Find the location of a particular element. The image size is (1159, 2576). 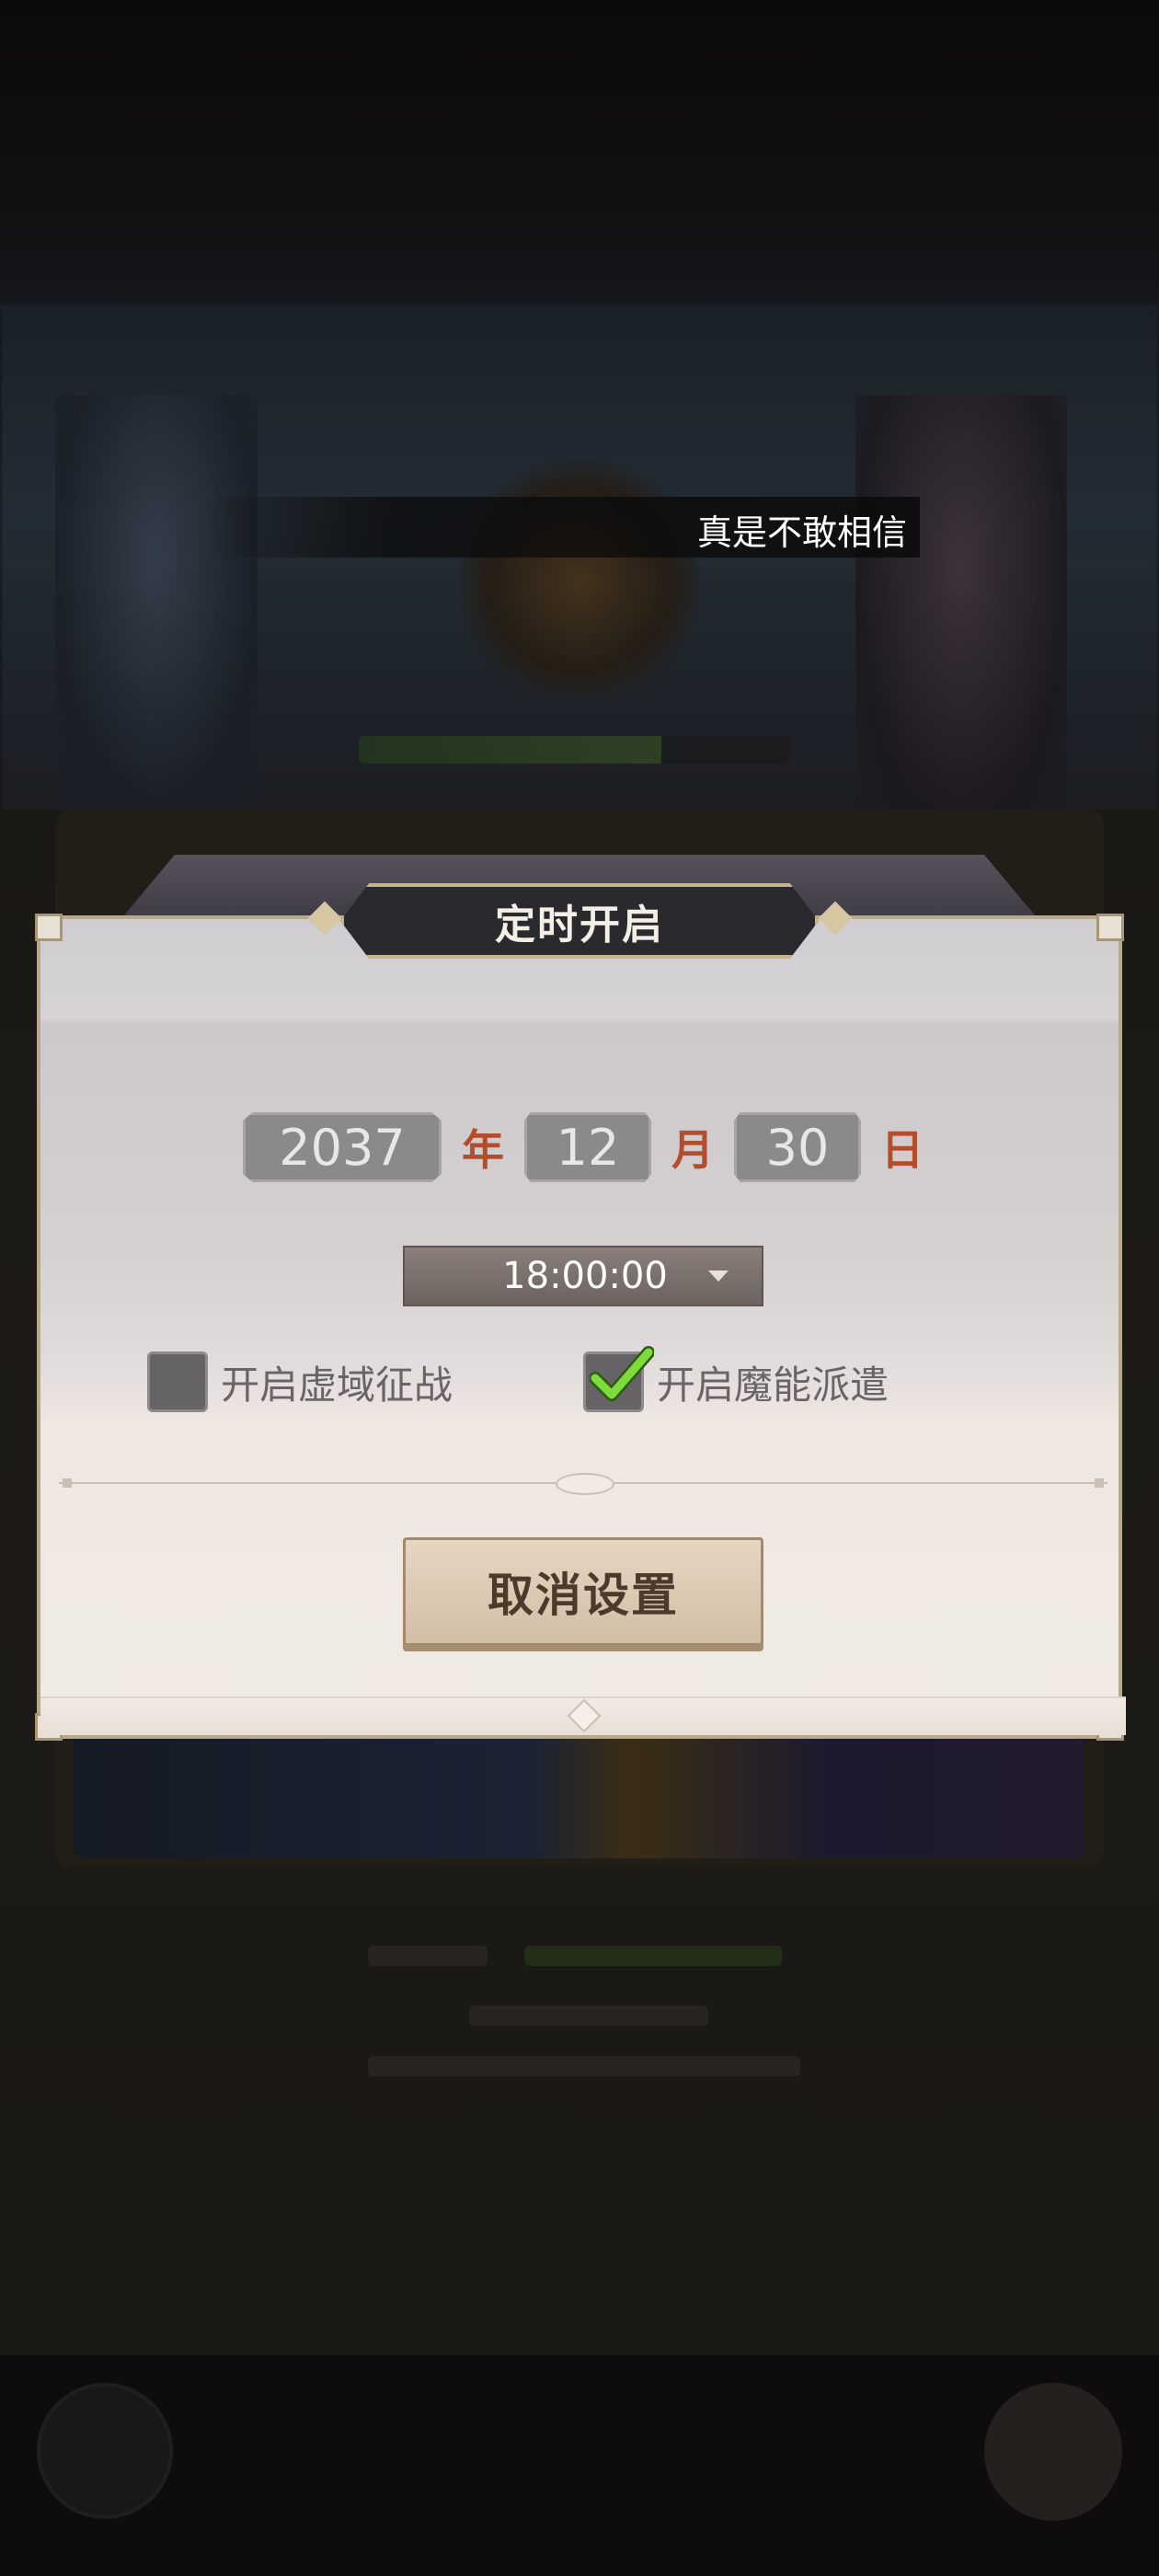

date-row: 2037 年 12 月 30 日 is located at coordinates (593, 1147).